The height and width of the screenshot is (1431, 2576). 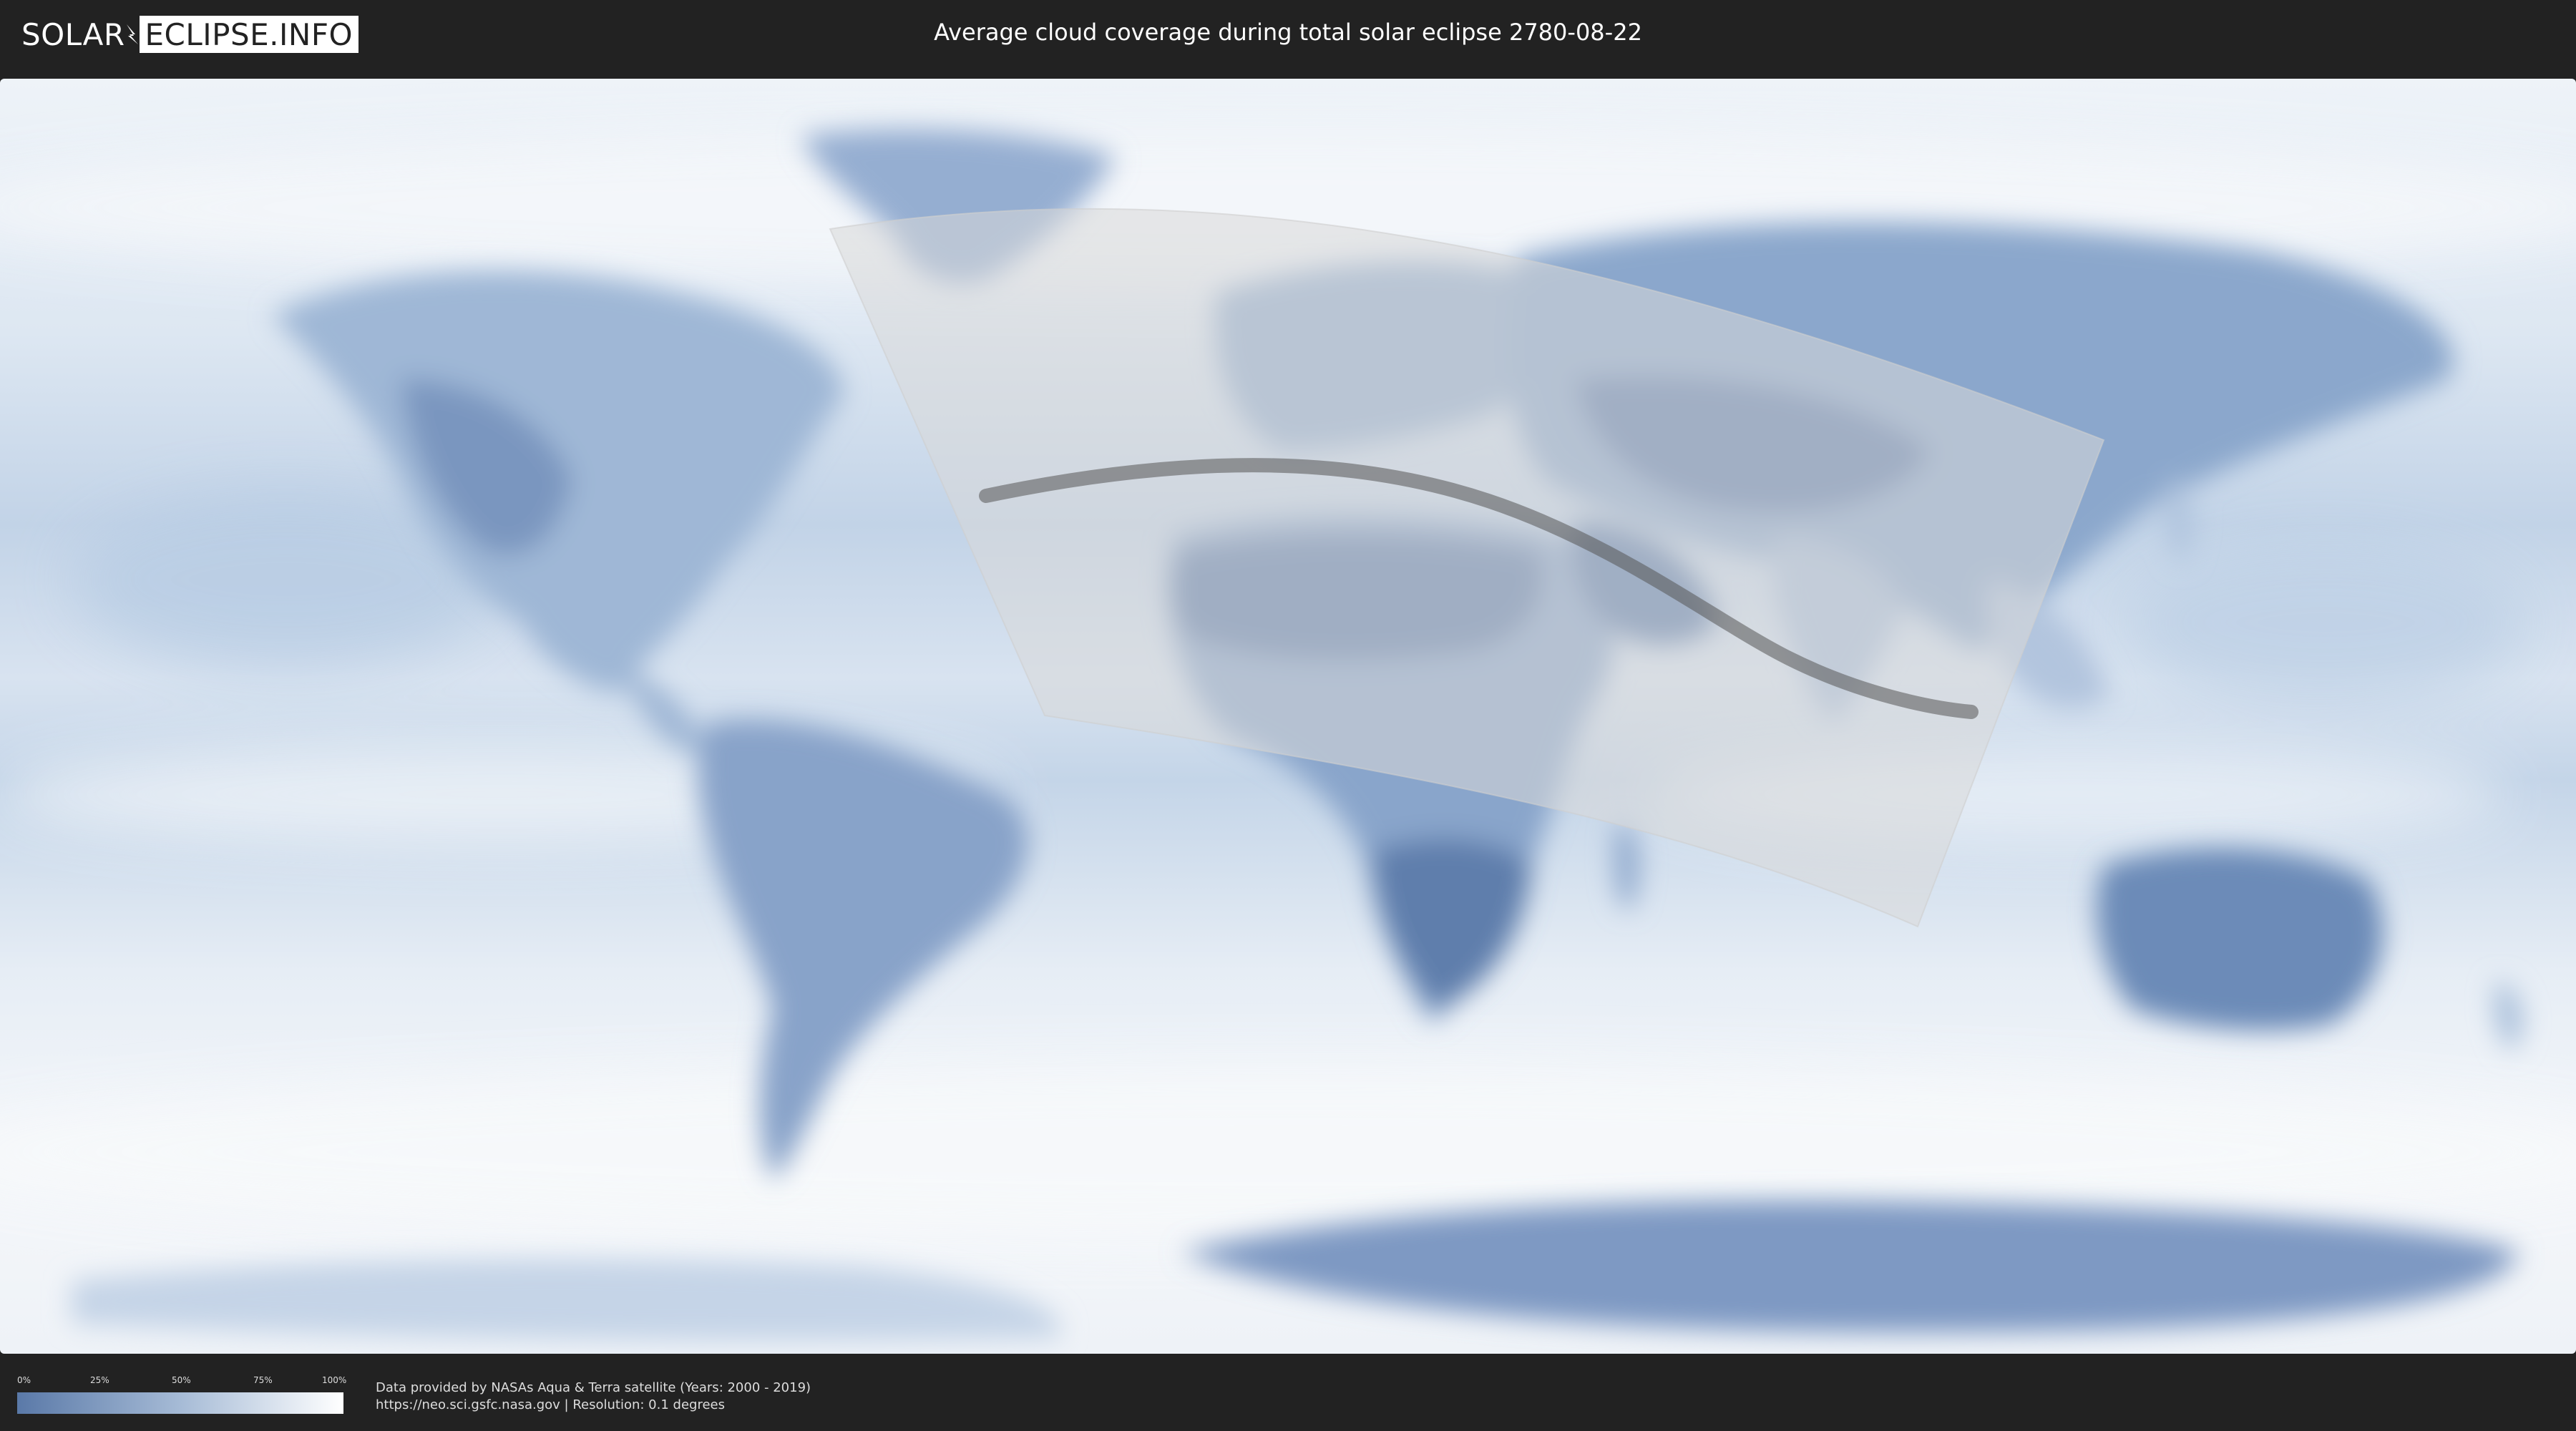 What do you see at coordinates (2240, 940) in the screenshot?
I see `australia` at bounding box center [2240, 940].